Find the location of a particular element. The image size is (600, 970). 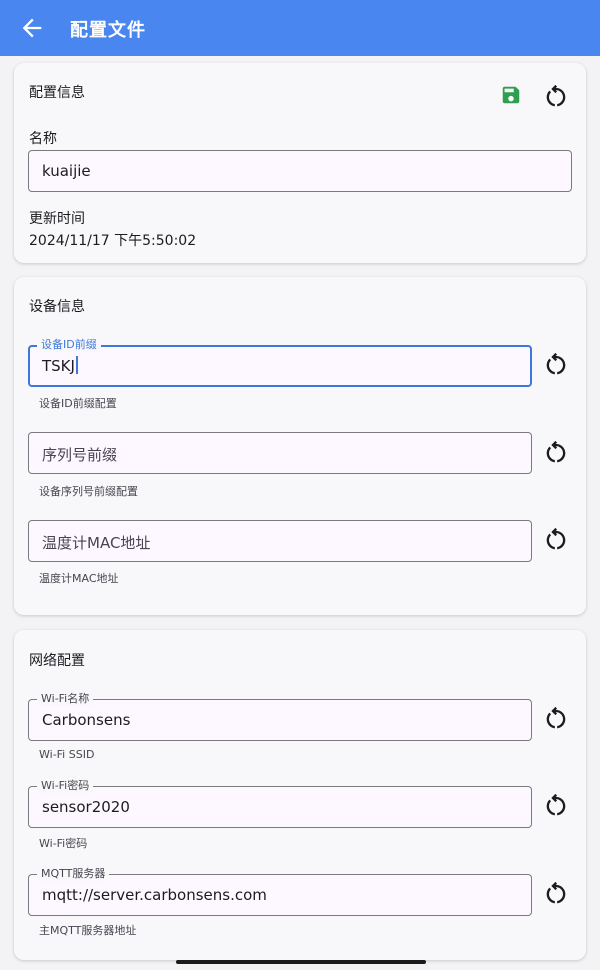

wifi-ssid-reset-button is located at coordinates (556, 718).